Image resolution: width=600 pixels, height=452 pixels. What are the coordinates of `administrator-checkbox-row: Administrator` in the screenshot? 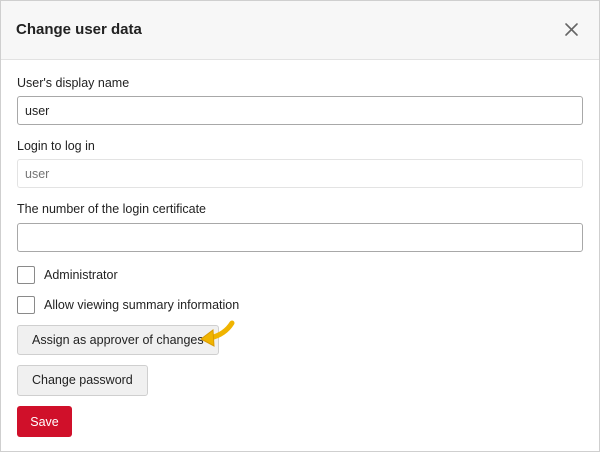 It's located at (67, 275).